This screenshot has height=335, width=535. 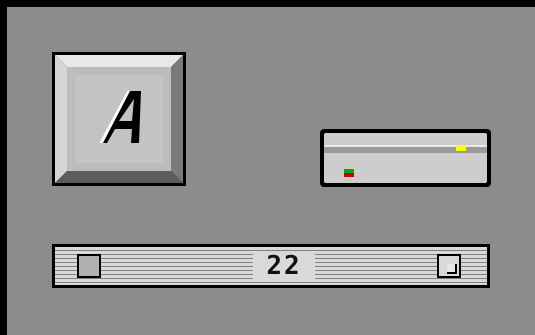 I want to click on slider-left-handle, so click(x=89, y=266).